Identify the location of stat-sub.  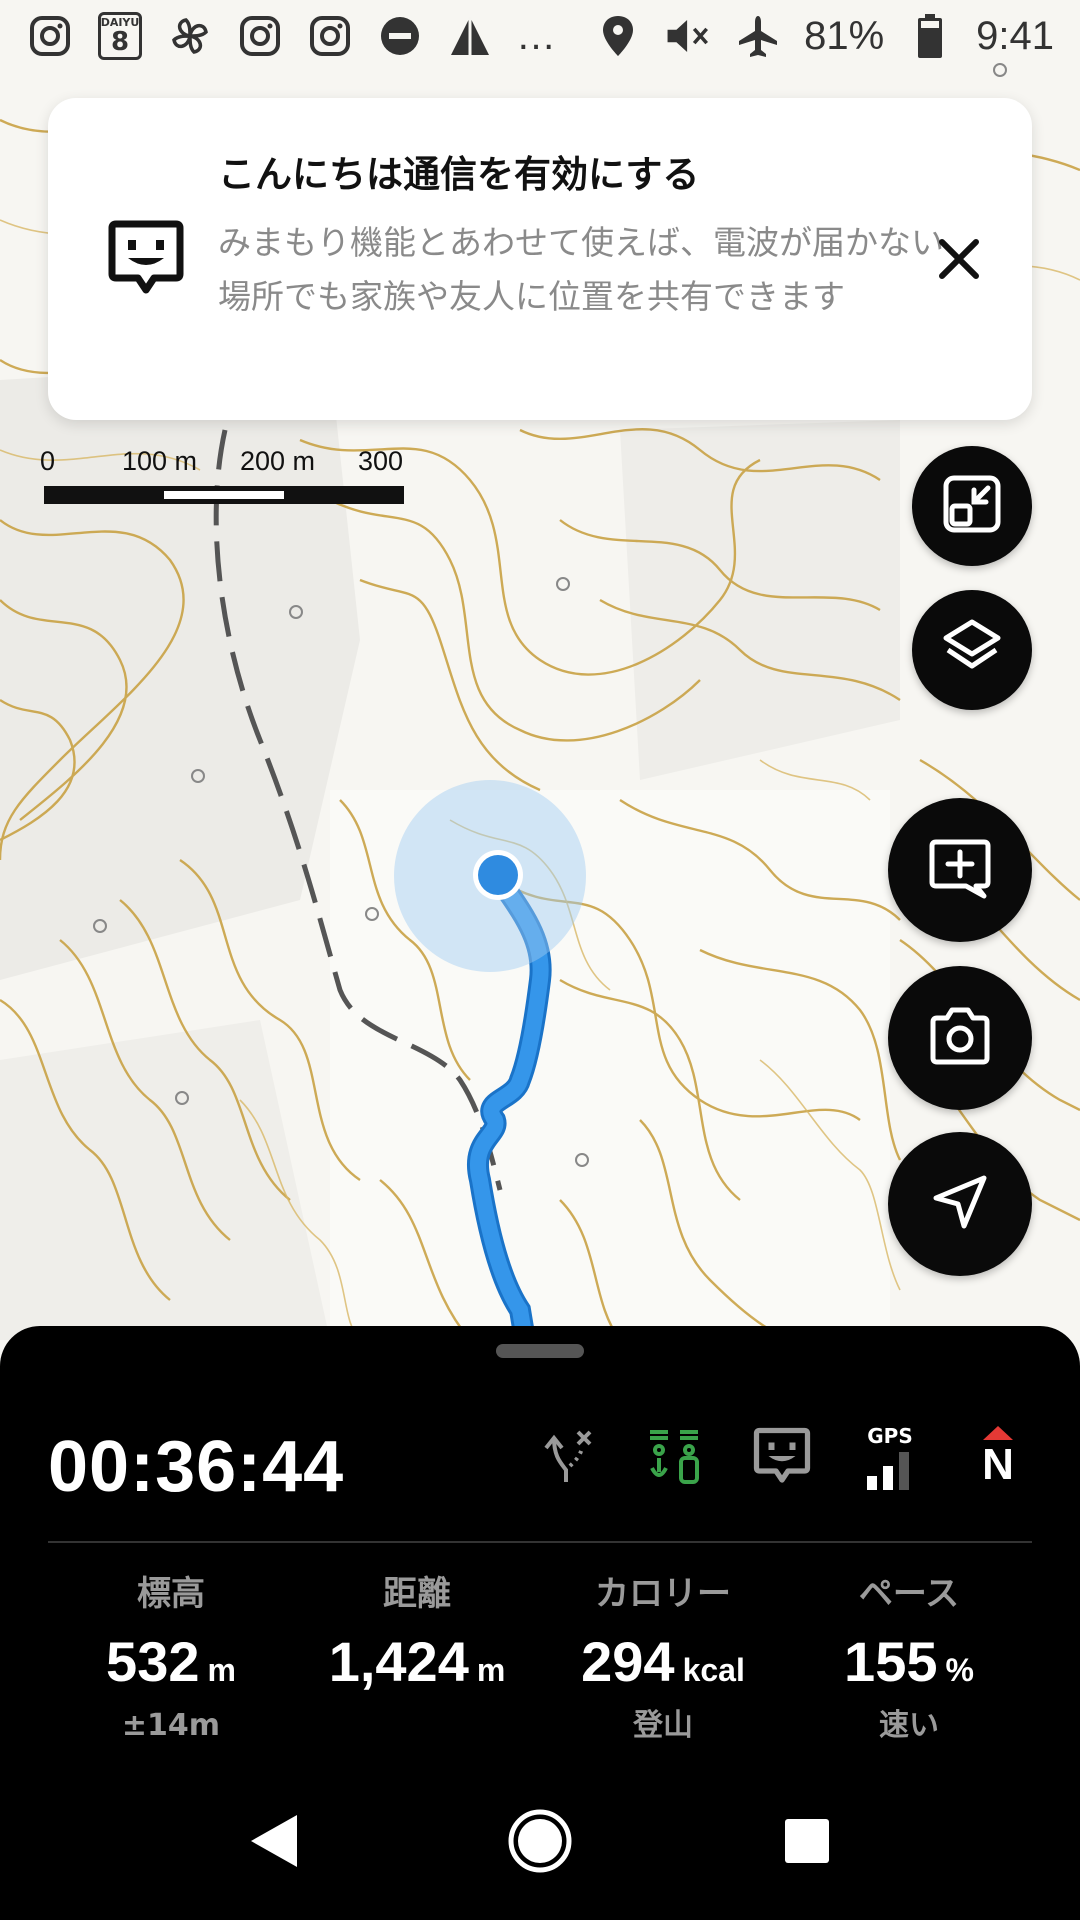
(417, 1726).